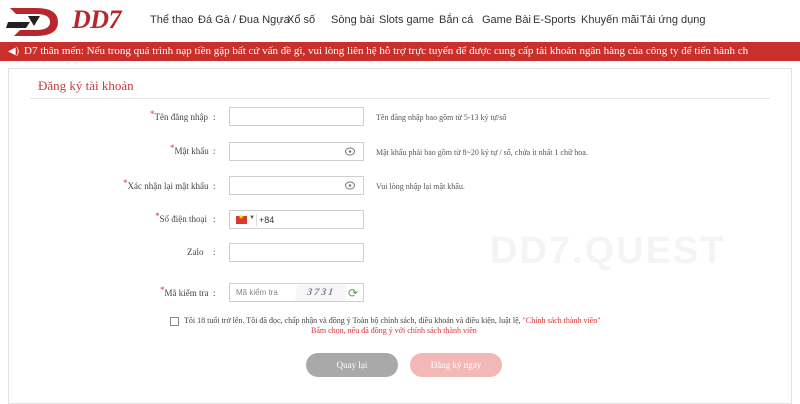 The height and width of the screenshot is (404, 800). Describe the element at coordinates (252, 218) in the screenshot. I see `chevron-down-icon: ▼` at that location.